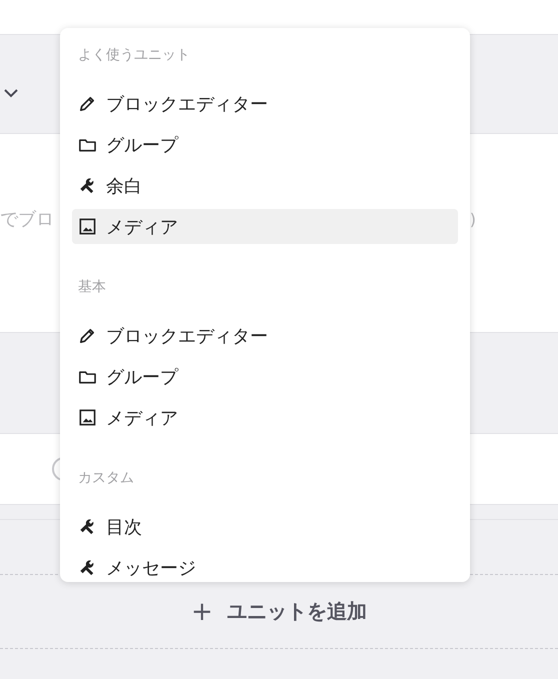  I want to click on chevron-down-icon, so click(11, 93).